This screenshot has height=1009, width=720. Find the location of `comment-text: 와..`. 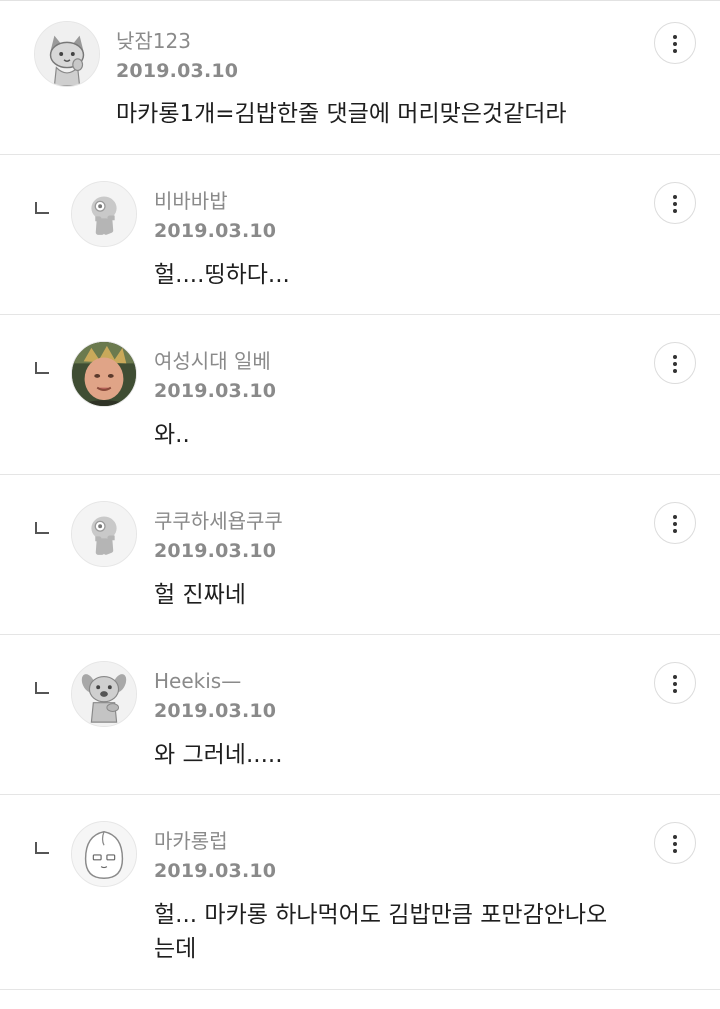

comment-text: 와.. is located at coordinates (172, 435).